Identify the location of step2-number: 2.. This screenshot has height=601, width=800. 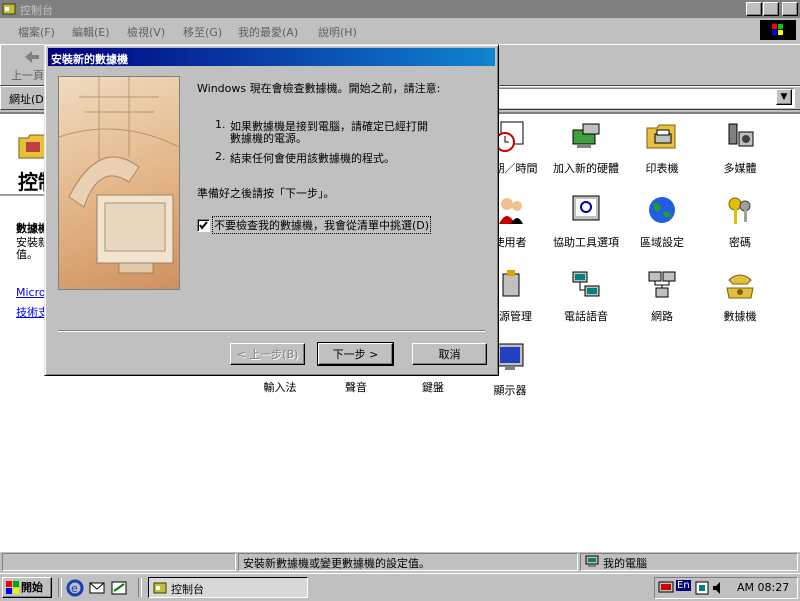
(220, 156).